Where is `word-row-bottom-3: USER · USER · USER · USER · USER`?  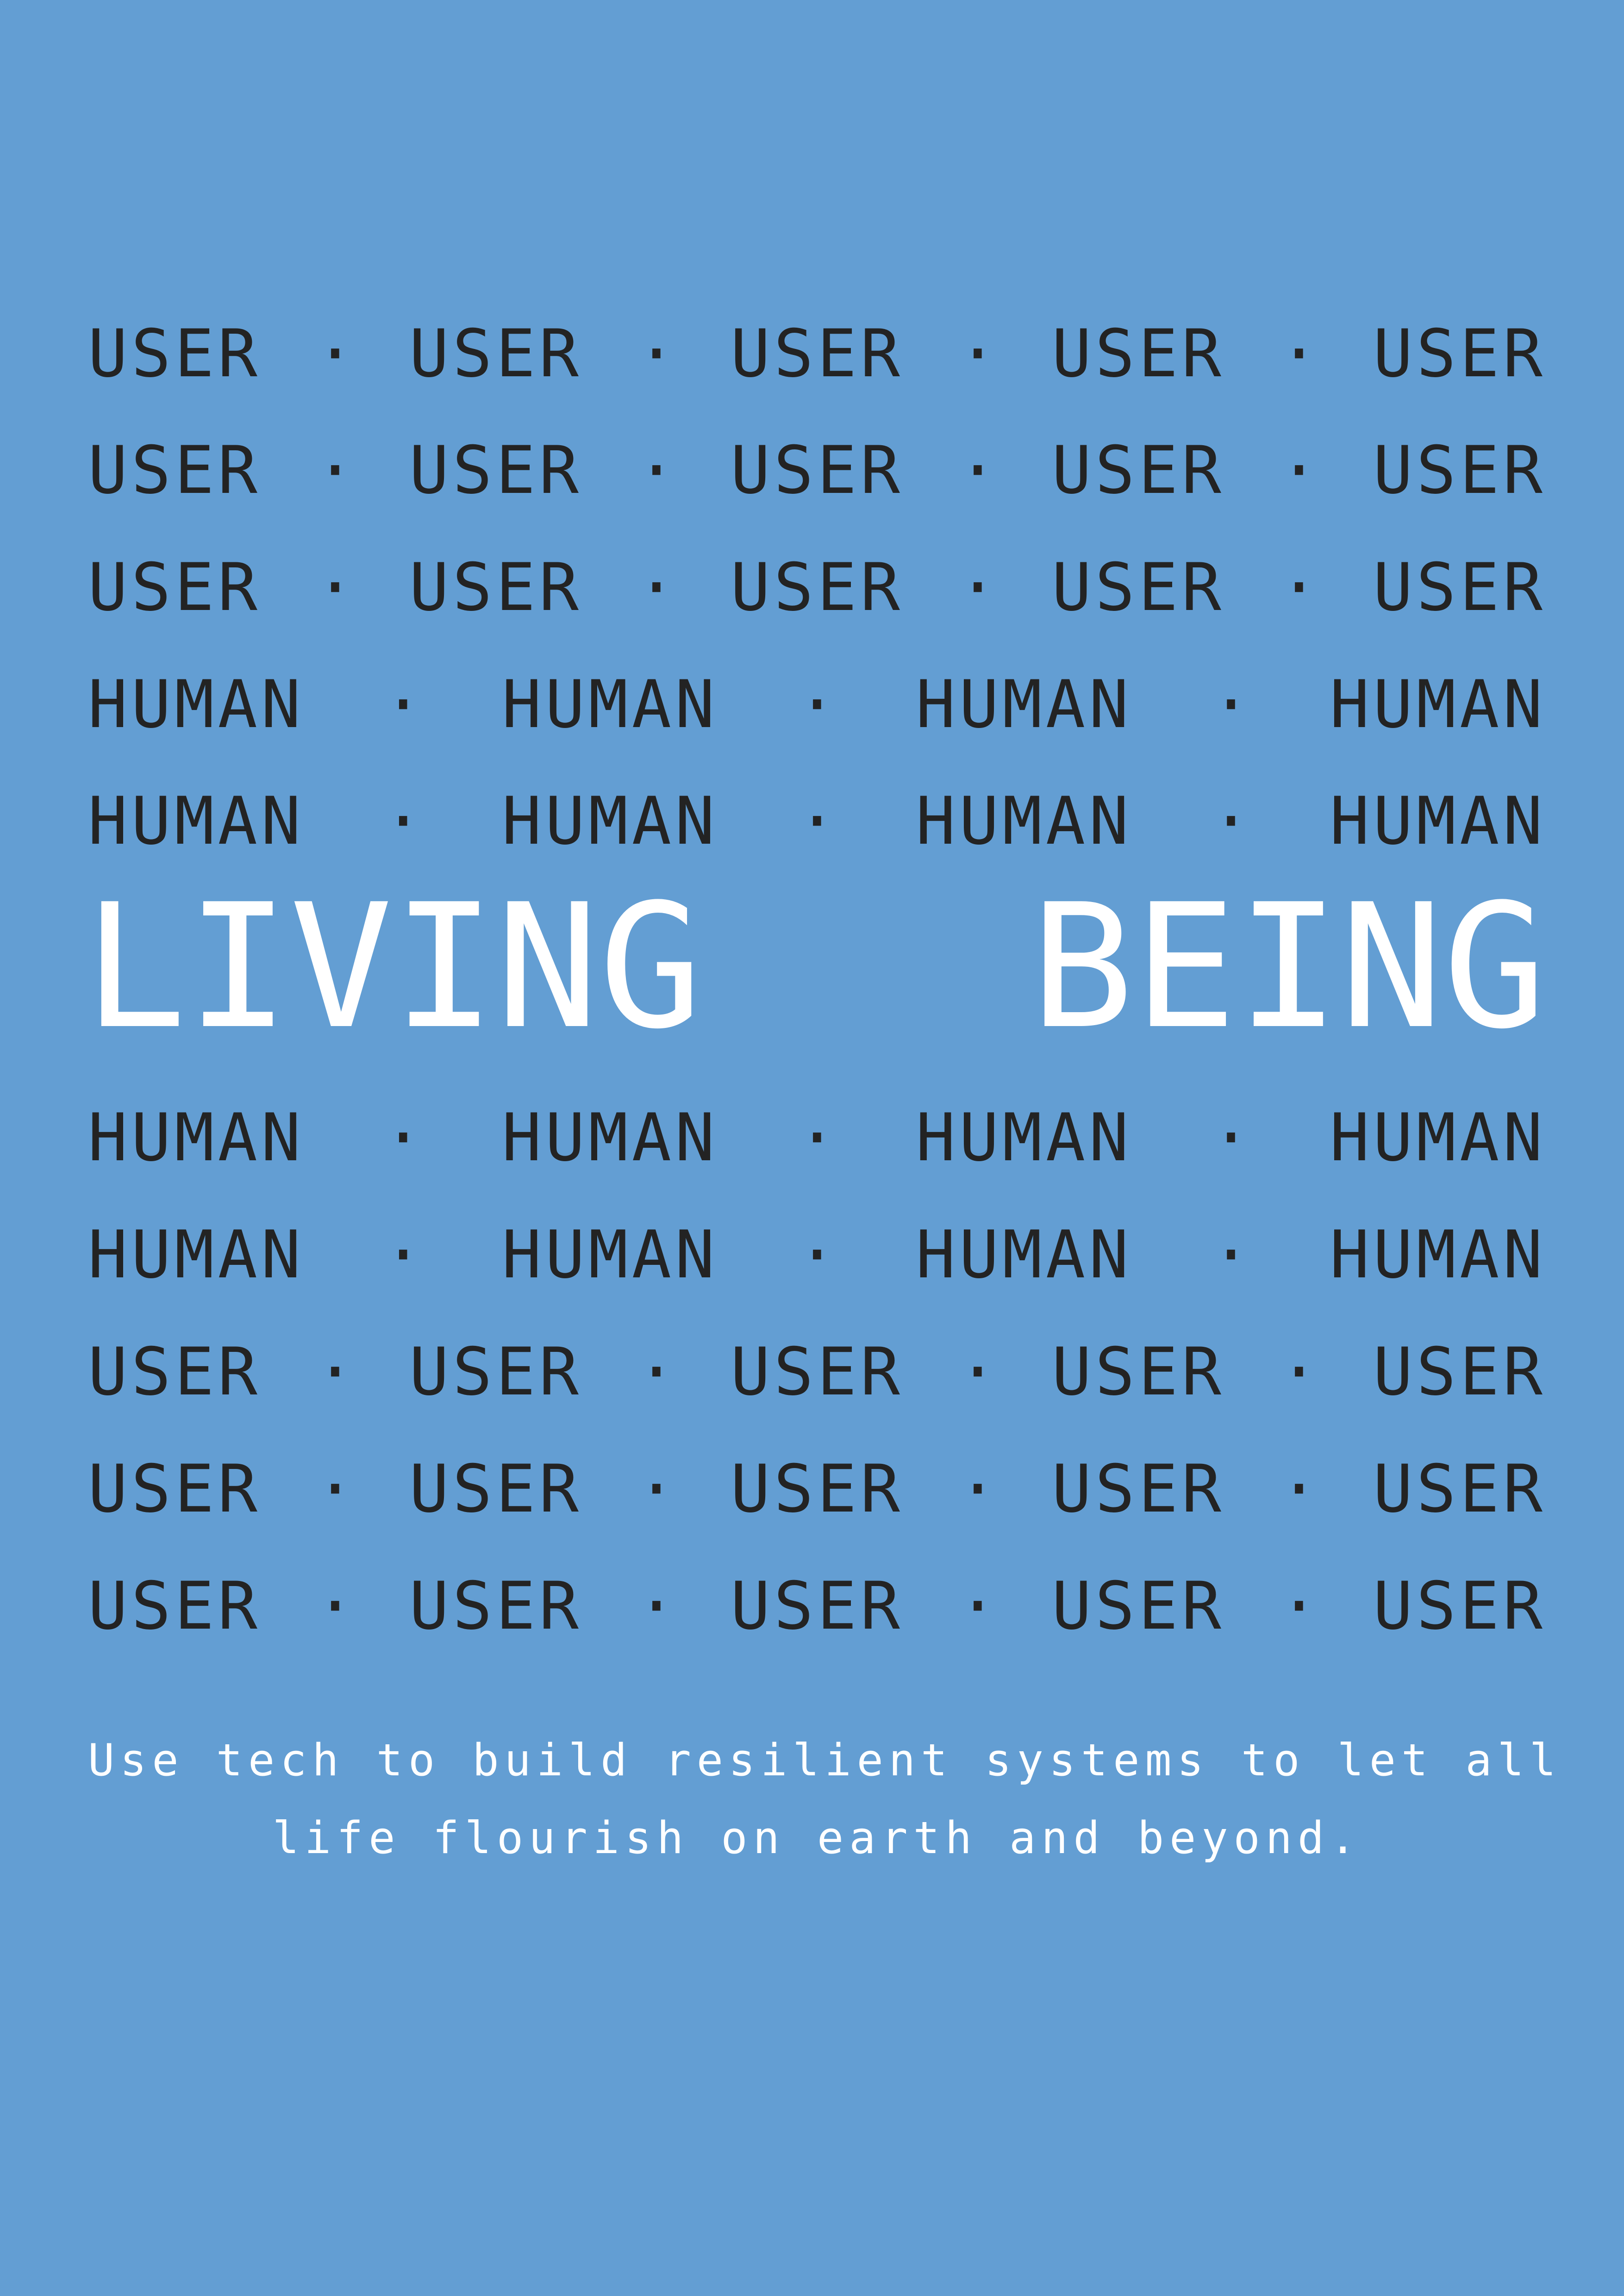 word-row-bottom-3: USER · USER · USER · USER · USER is located at coordinates (817, 1372).